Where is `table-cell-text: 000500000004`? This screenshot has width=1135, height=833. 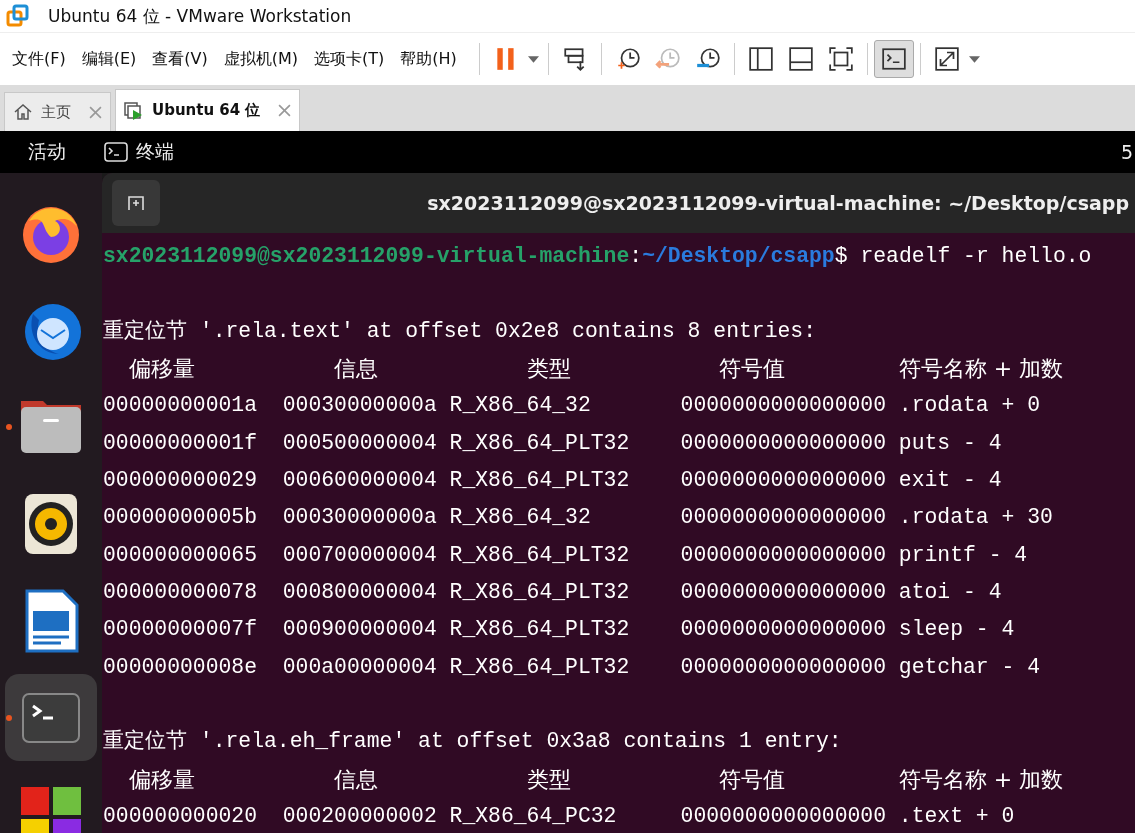 table-cell-text: 000500000004 is located at coordinates (360, 443).